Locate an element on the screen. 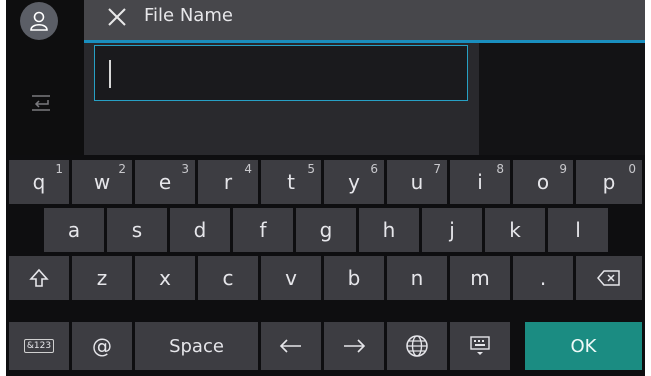  key-y: y6 is located at coordinates (354, 182).